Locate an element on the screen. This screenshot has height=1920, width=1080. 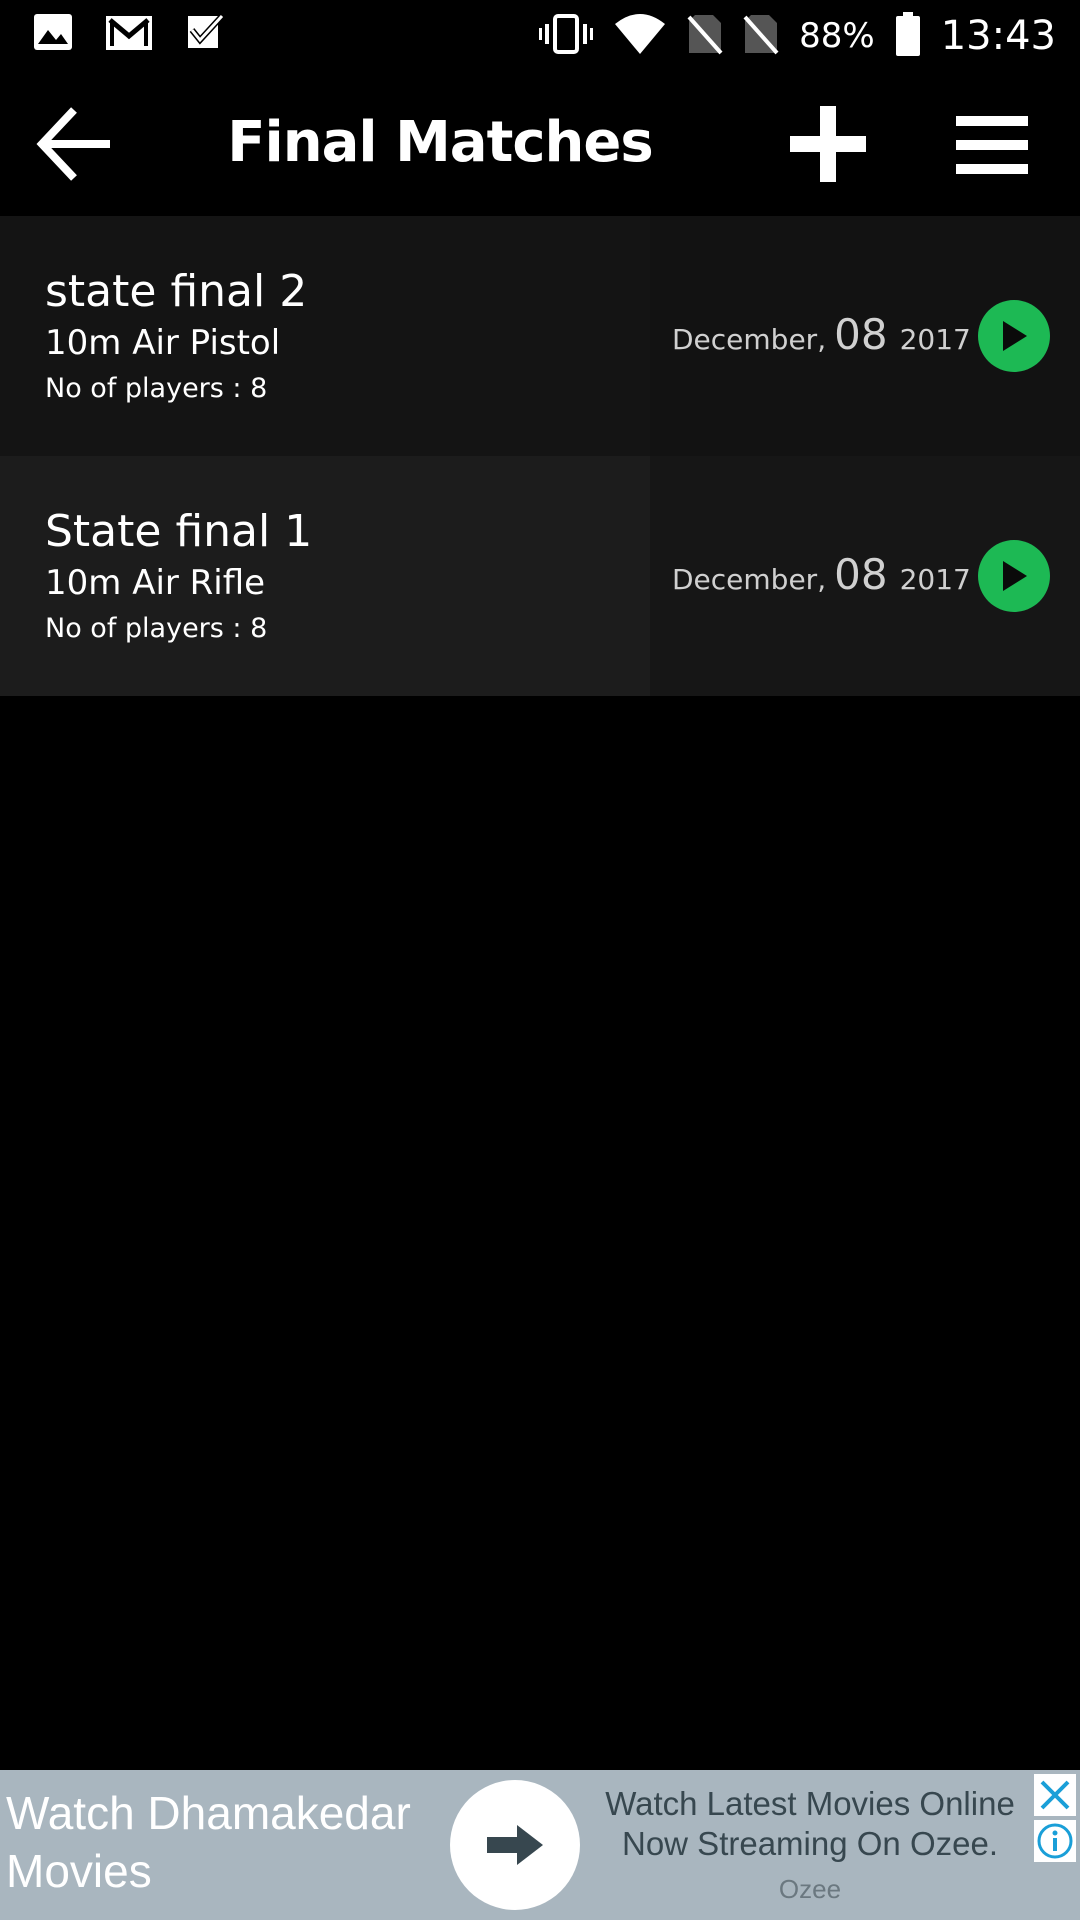
image-icon is located at coordinates (53, 34).